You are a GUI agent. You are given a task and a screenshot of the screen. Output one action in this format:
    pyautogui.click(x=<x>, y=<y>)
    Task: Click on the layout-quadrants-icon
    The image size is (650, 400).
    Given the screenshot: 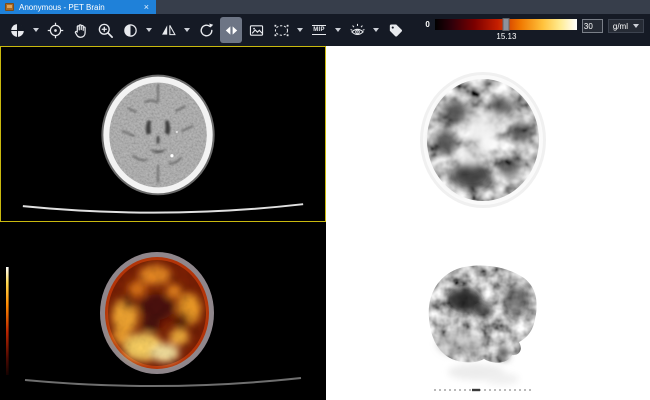 What is the action you would take?
    pyautogui.click(x=17, y=30)
    